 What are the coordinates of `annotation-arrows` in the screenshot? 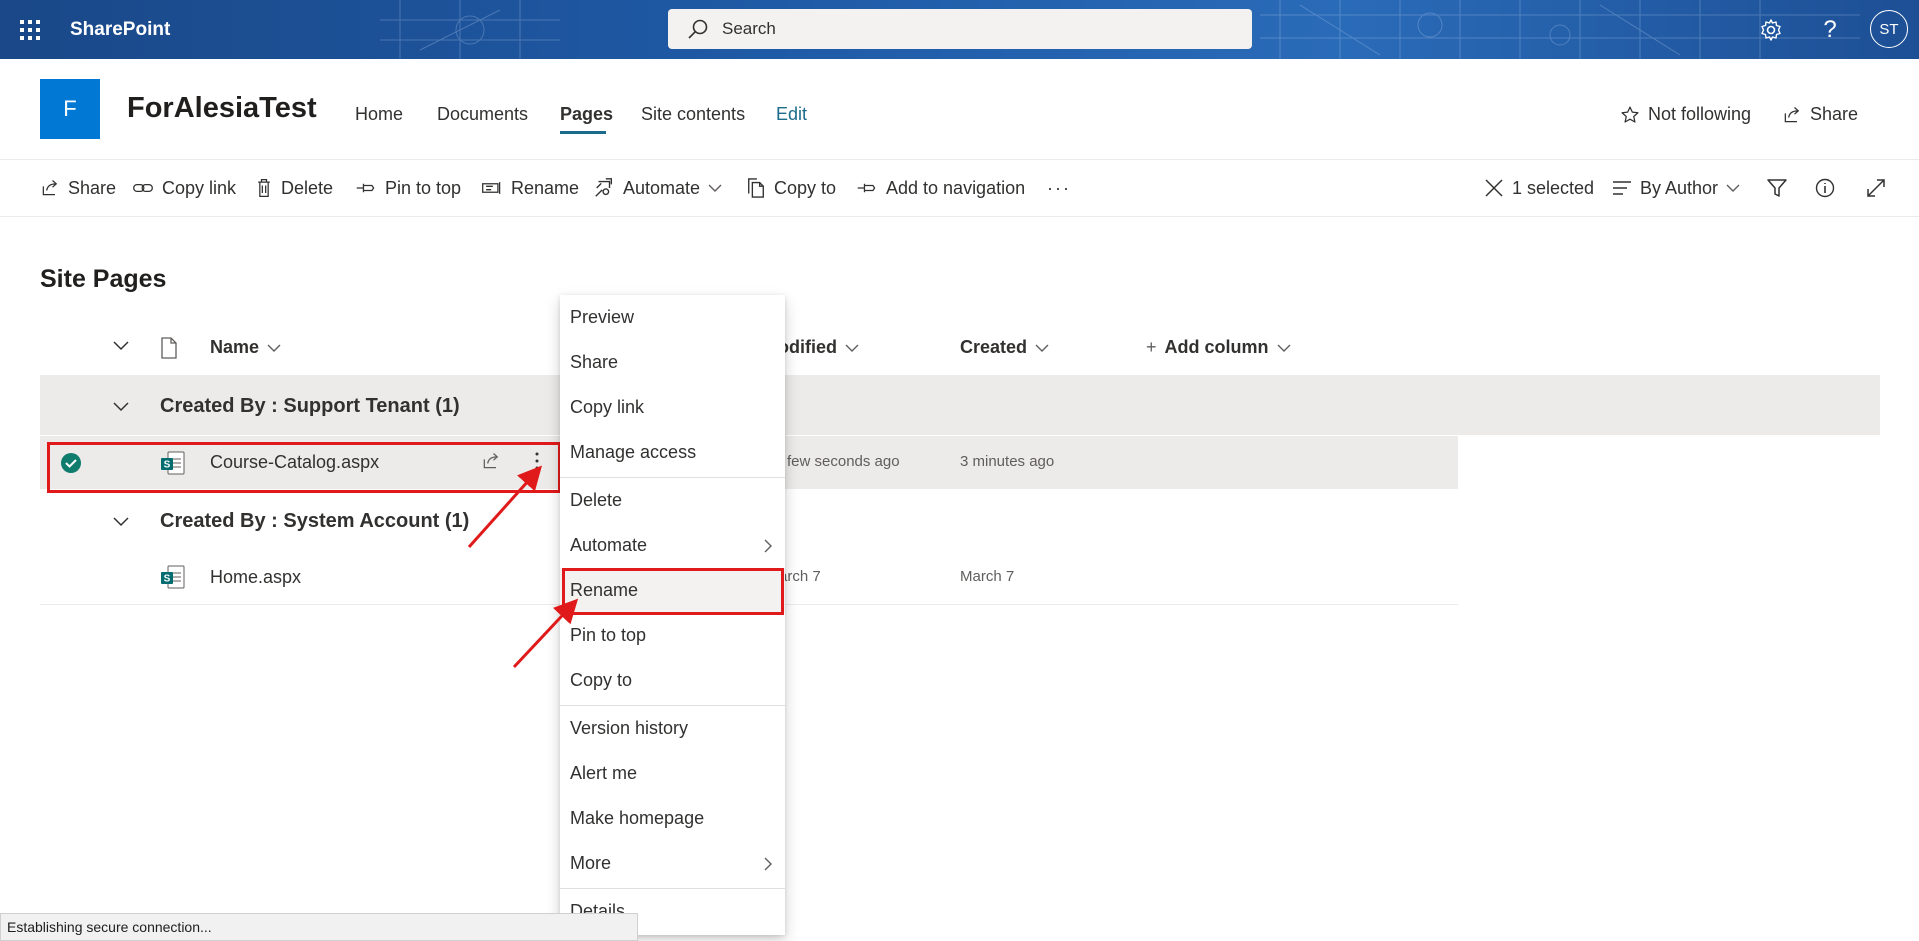 It's located at (523, 567).